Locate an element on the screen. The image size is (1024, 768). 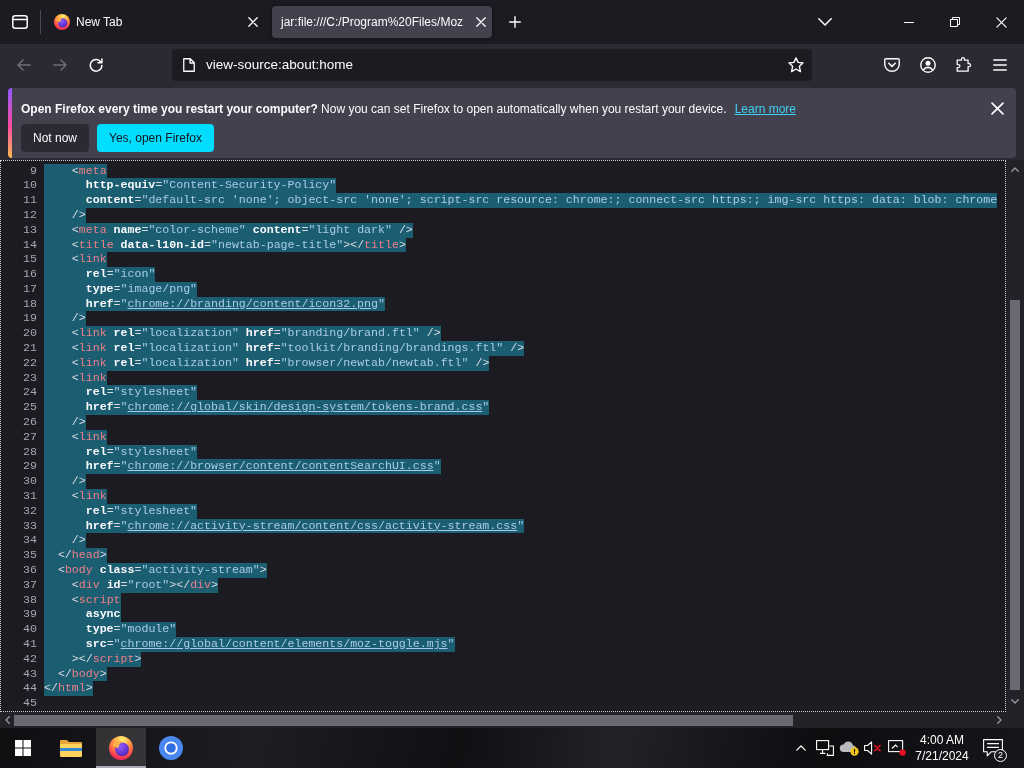
line-number: 19 is located at coordinates (29, 319).